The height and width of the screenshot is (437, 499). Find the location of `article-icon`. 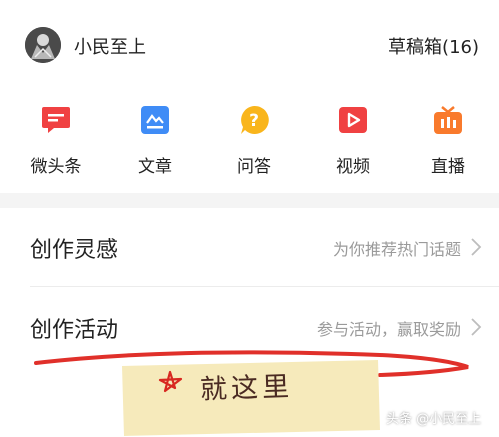

article-icon is located at coordinates (155, 120).